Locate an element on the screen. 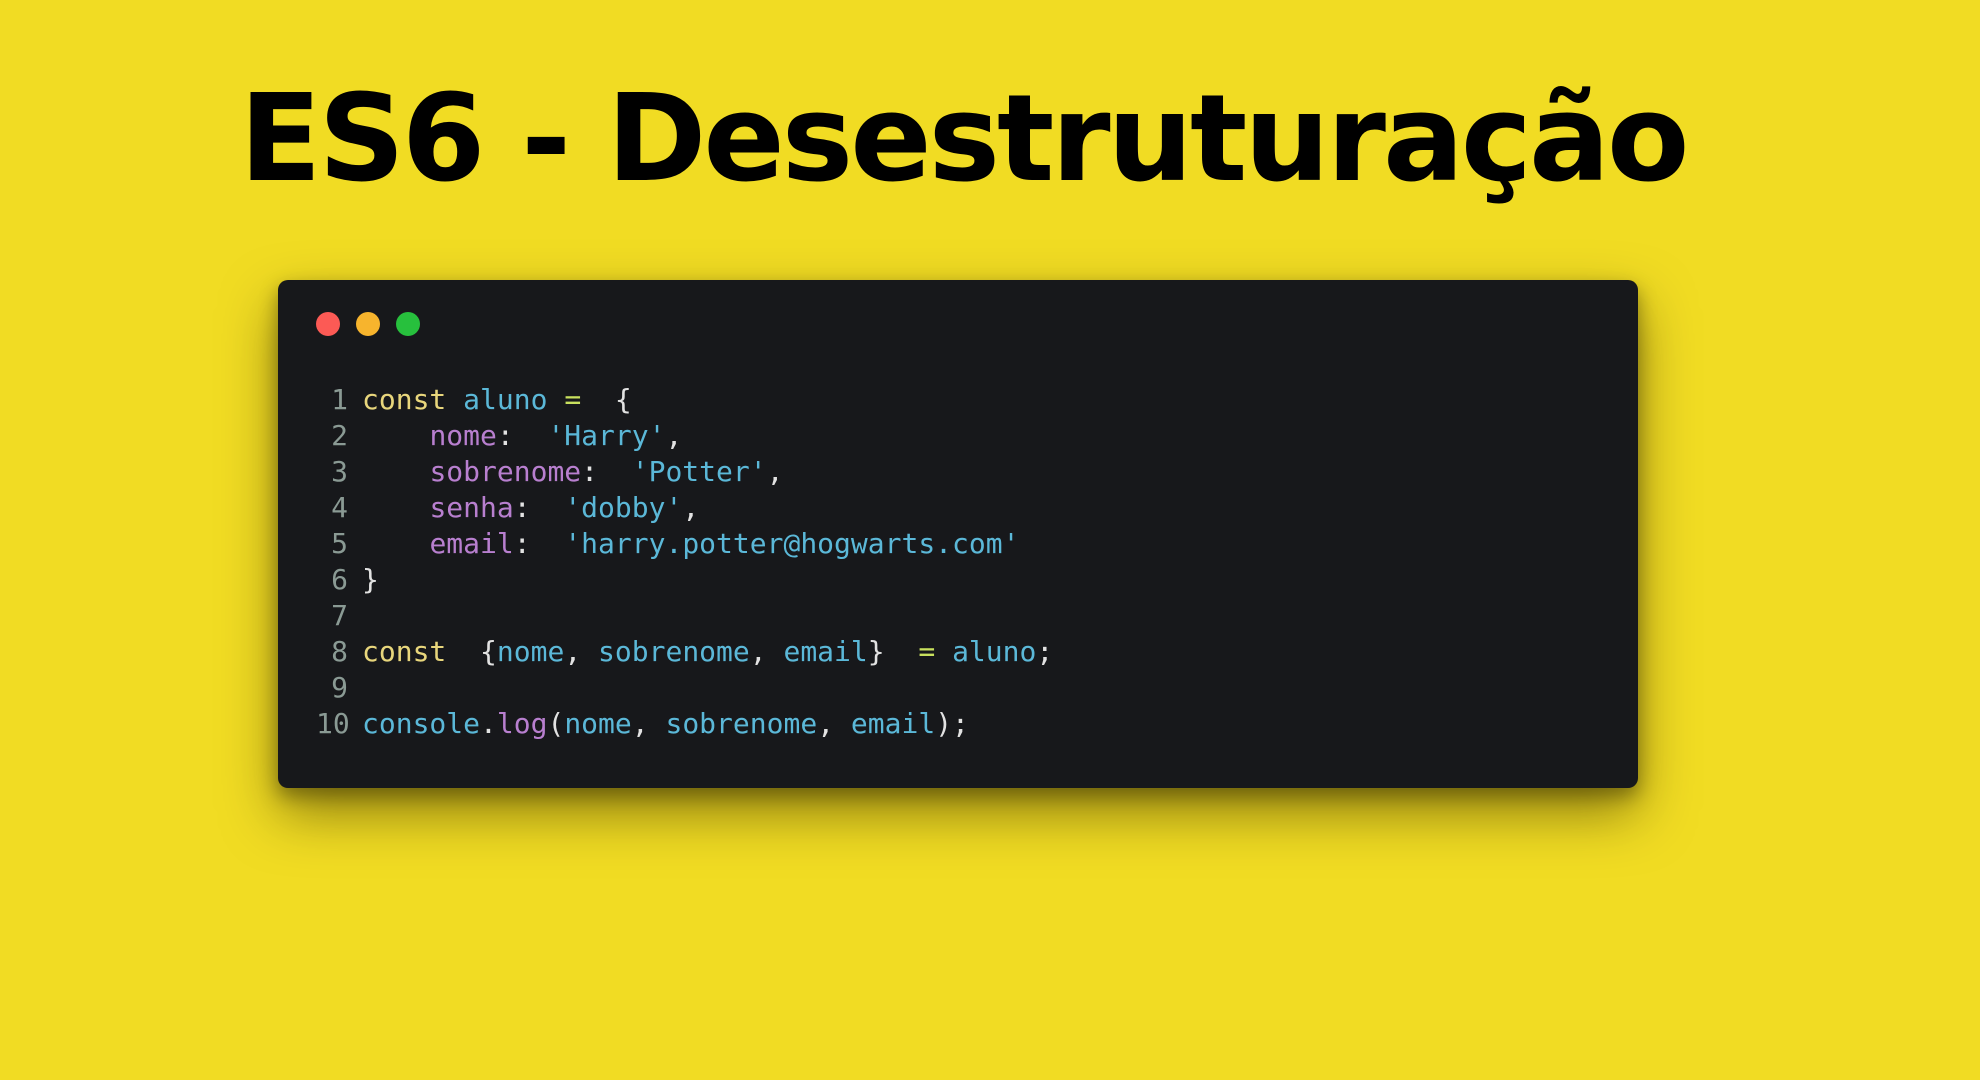  code-token-variable: console is located at coordinates (421, 723).